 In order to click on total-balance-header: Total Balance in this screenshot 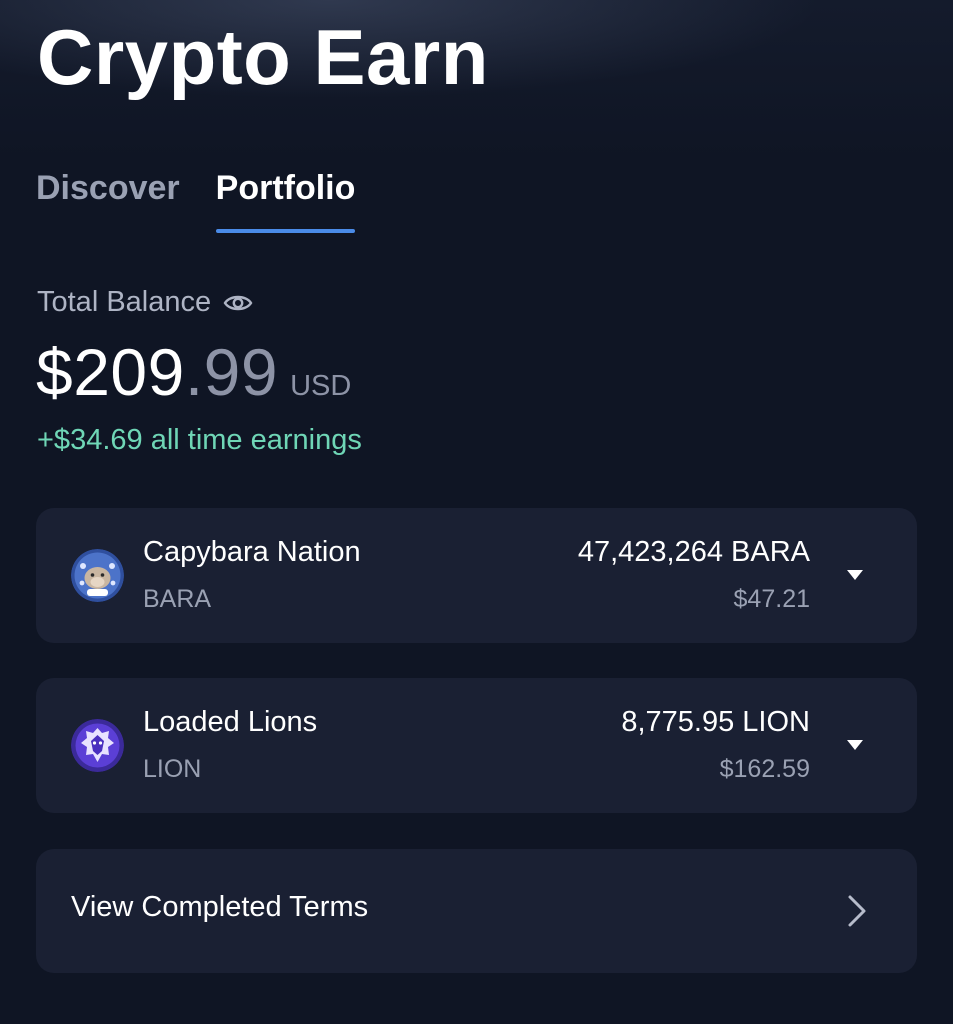, I will do `click(145, 302)`.